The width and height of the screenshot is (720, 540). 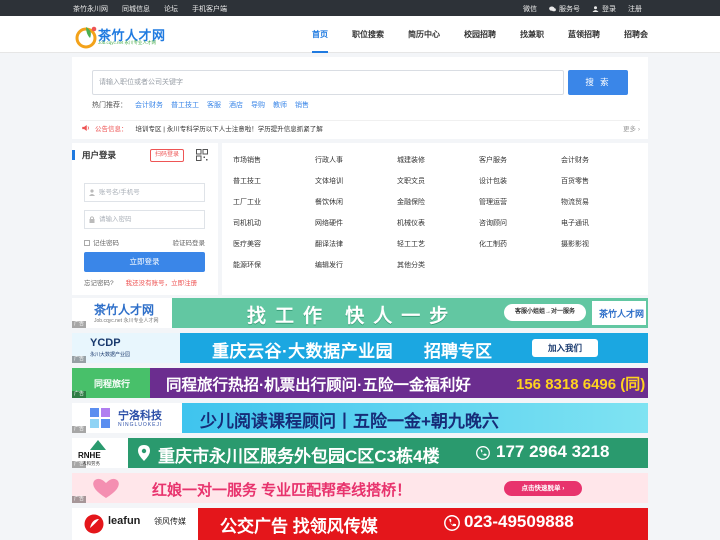 What do you see at coordinates (236, 105) in the screenshot?
I see `hot-item: 酒店` at bounding box center [236, 105].